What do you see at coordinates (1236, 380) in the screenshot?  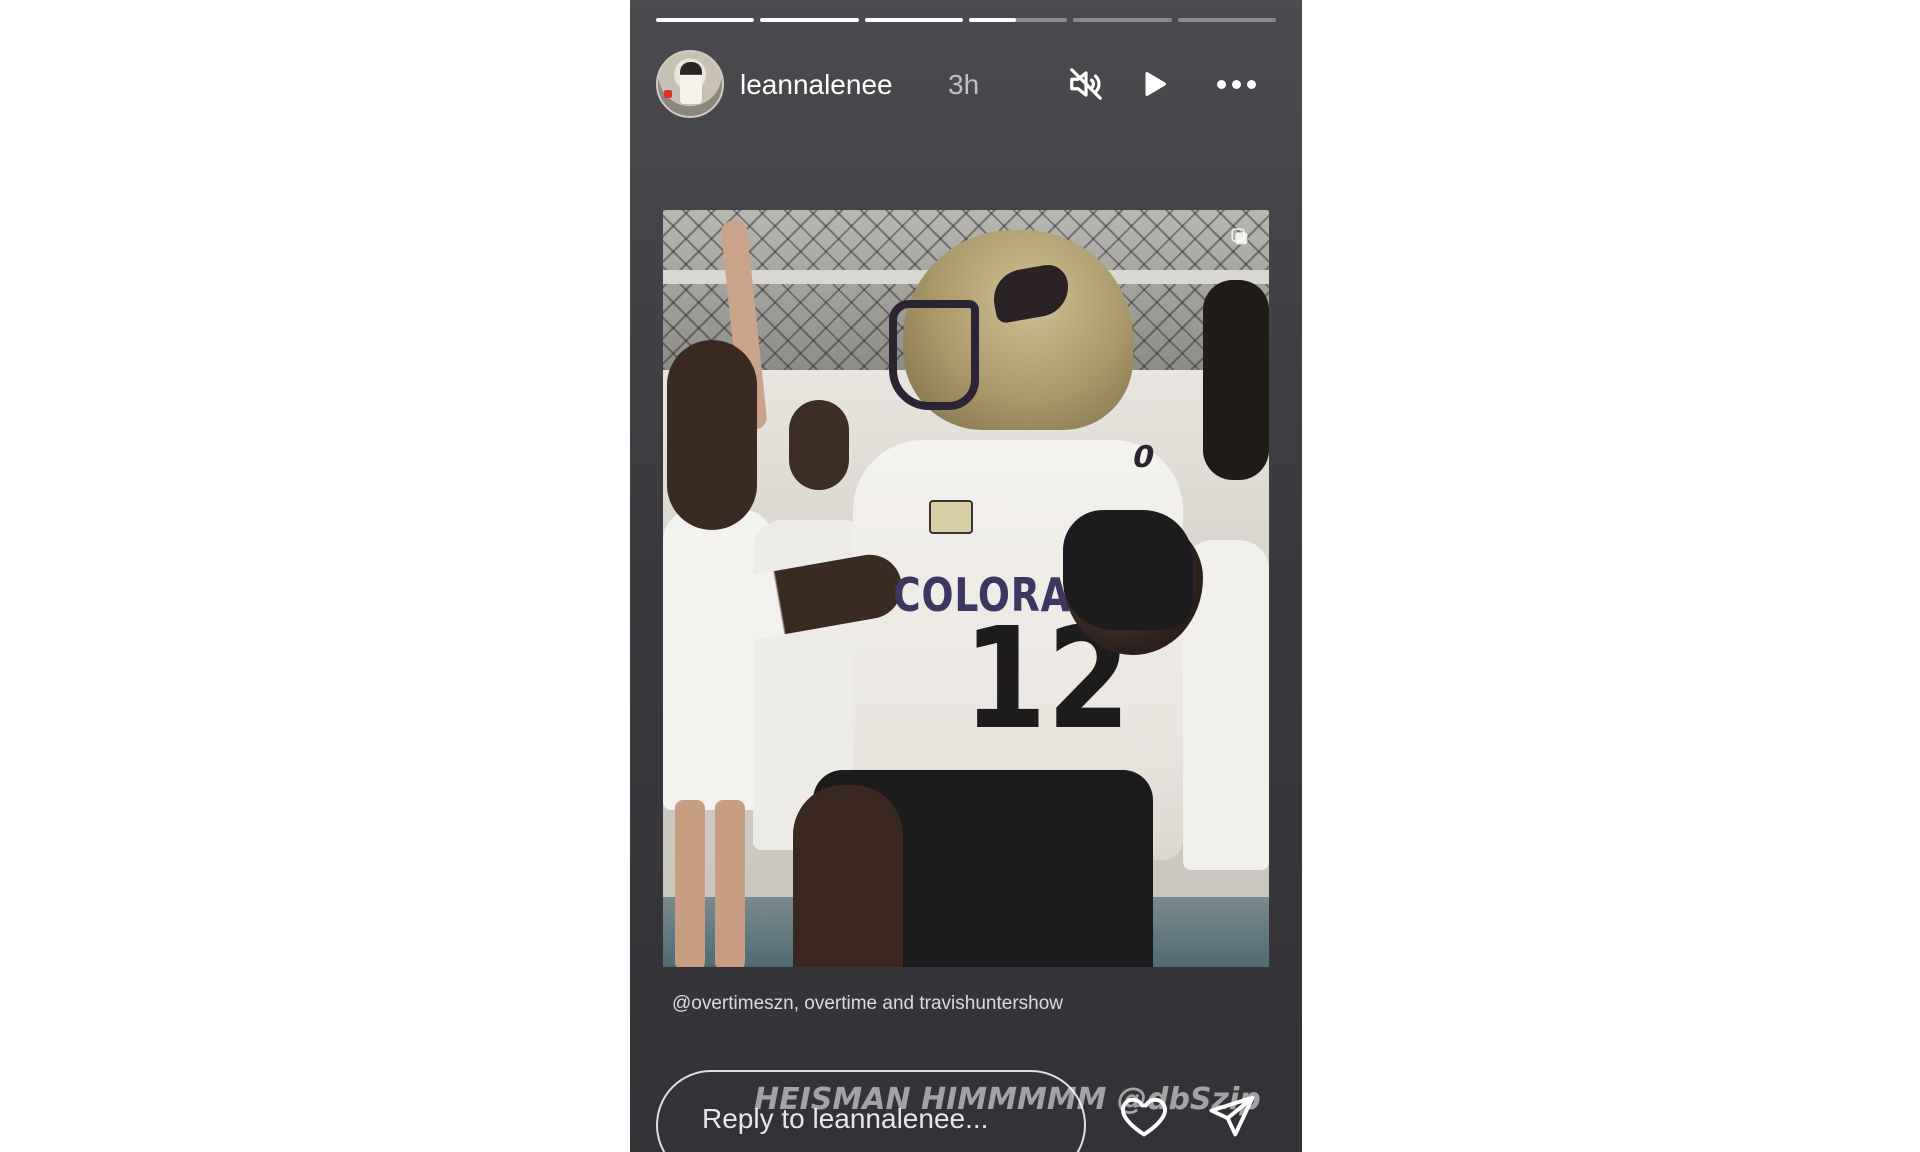 I see `cheerleader-right-hair` at bounding box center [1236, 380].